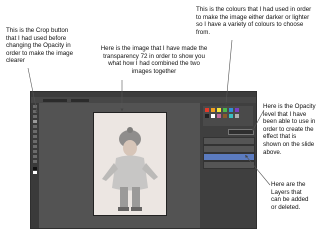 Image resolution: width=320 pixels, height=240 pixels. Describe the element at coordinates (229, 157) in the screenshot. I see `layer-row-active` at that location.